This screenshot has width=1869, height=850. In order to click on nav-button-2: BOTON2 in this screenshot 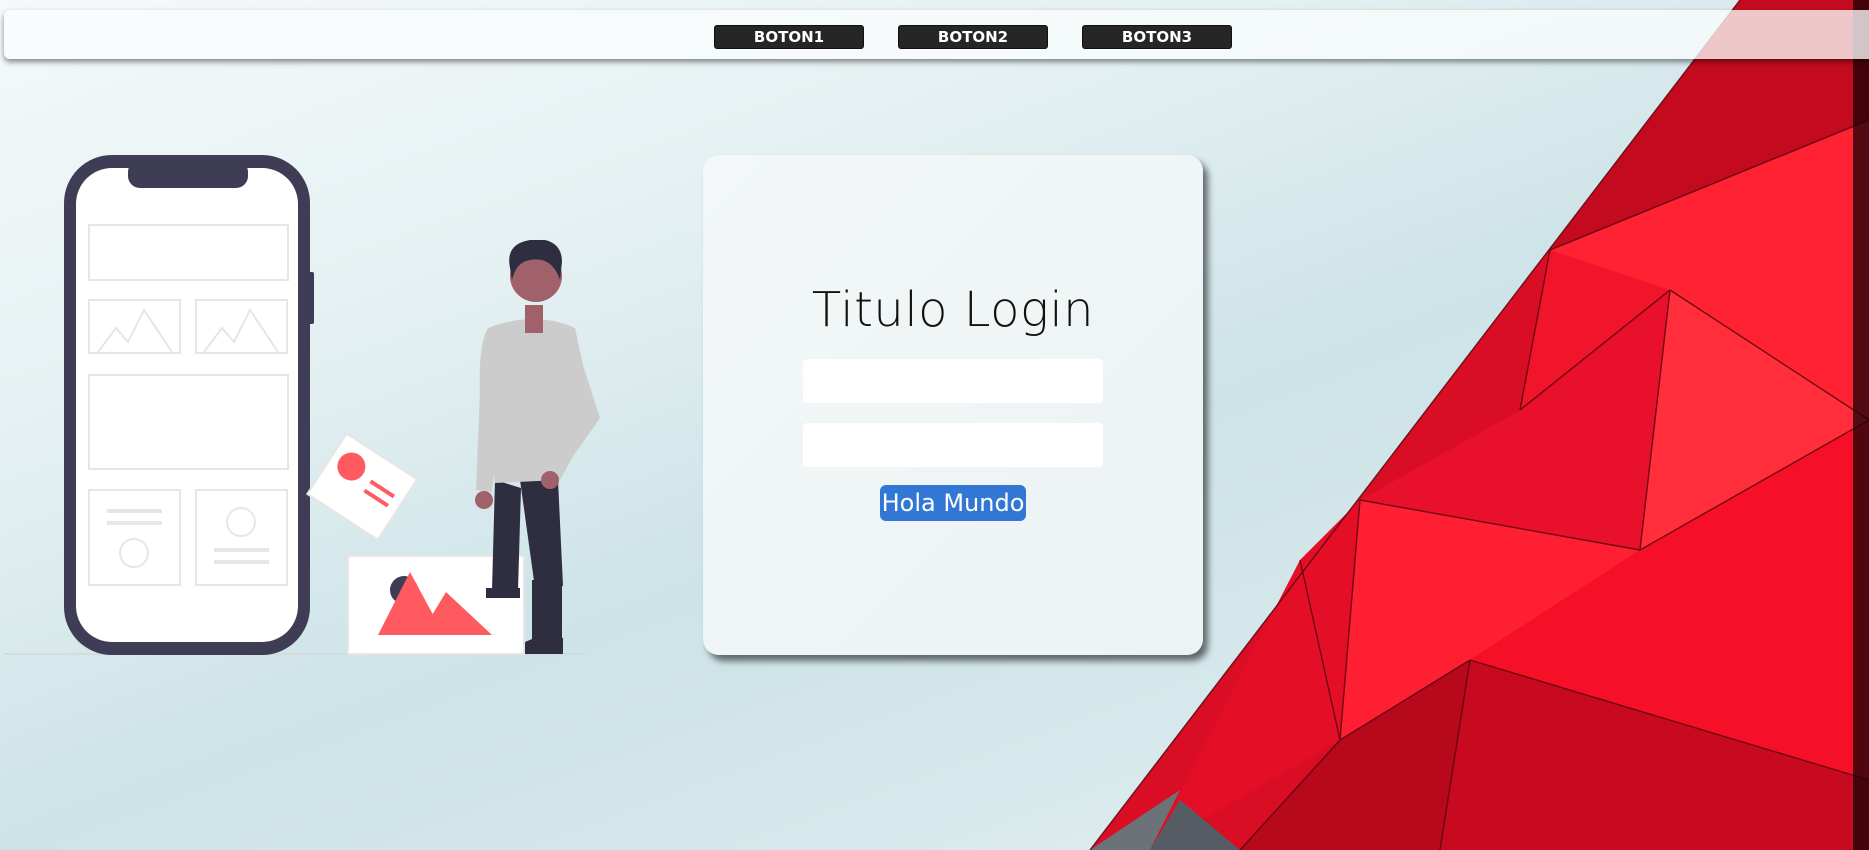, I will do `click(973, 37)`.